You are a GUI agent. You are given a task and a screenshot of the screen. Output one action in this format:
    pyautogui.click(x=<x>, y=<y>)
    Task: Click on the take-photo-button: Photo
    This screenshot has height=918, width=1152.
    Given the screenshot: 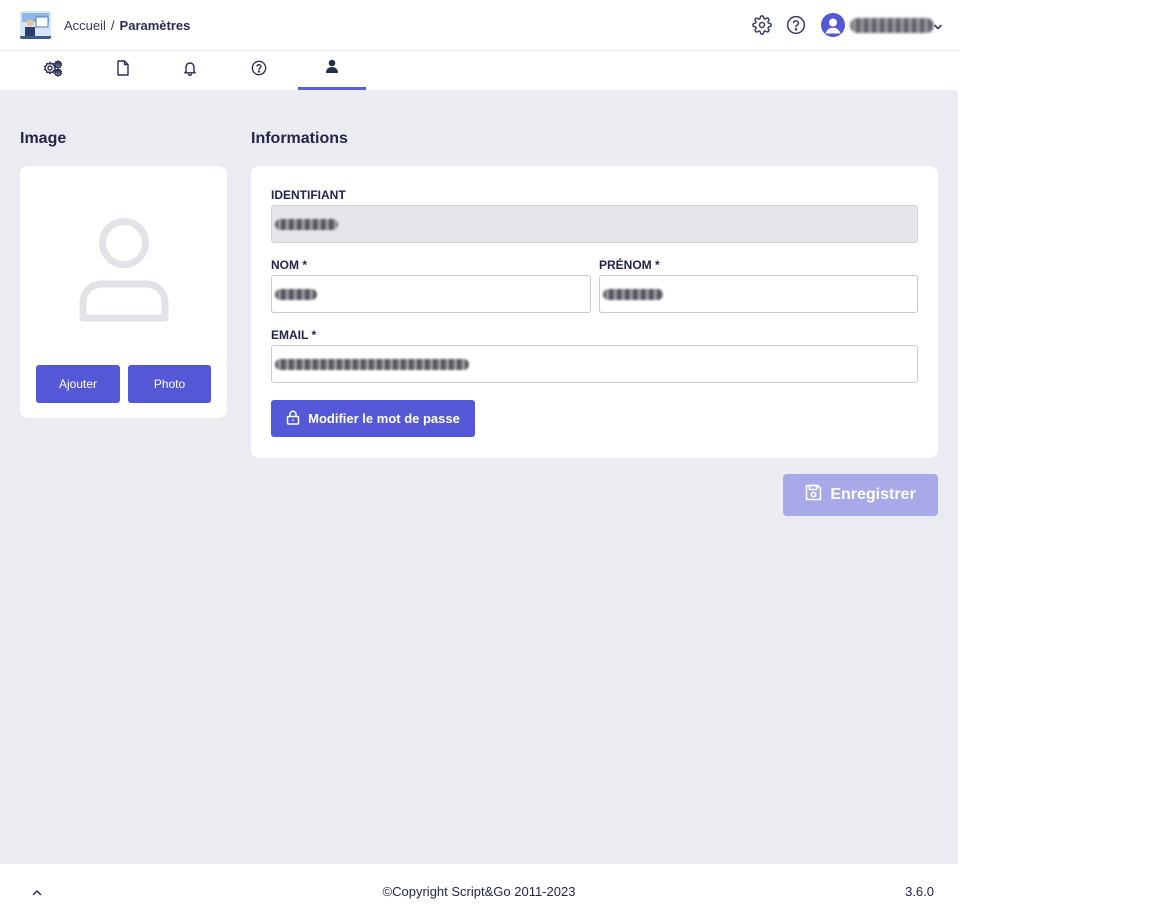 What is the action you would take?
    pyautogui.click(x=169, y=384)
    